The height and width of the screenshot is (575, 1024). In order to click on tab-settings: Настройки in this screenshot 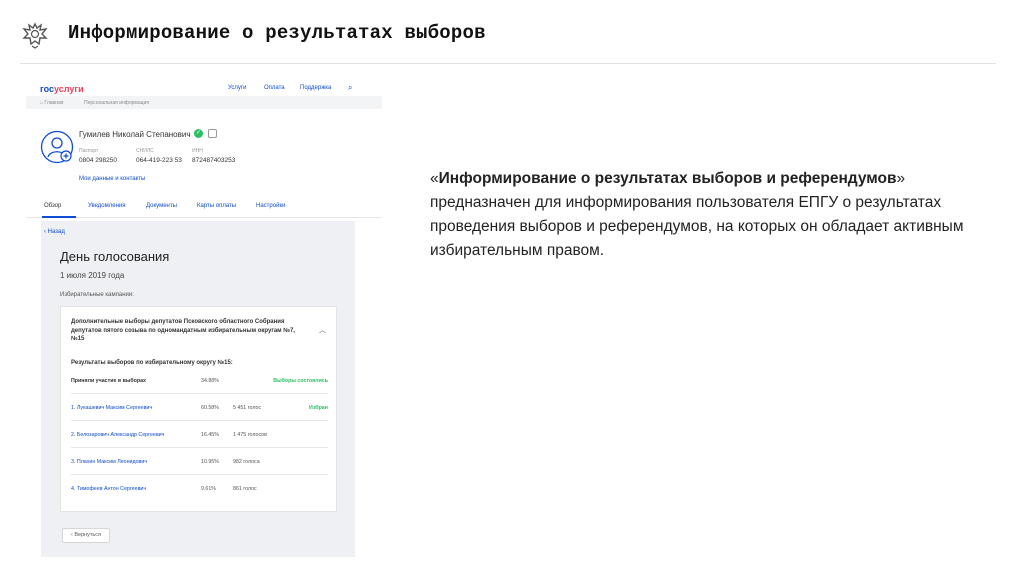, I will do `click(270, 206)`.